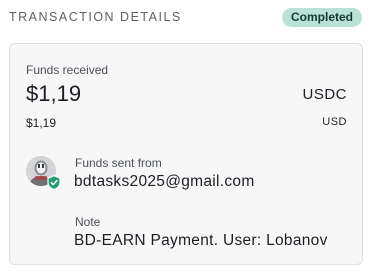  What do you see at coordinates (95, 17) in the screenshot?
I see `section-title: TRANSACTION DETAILS` at bounding box center [95, 17].